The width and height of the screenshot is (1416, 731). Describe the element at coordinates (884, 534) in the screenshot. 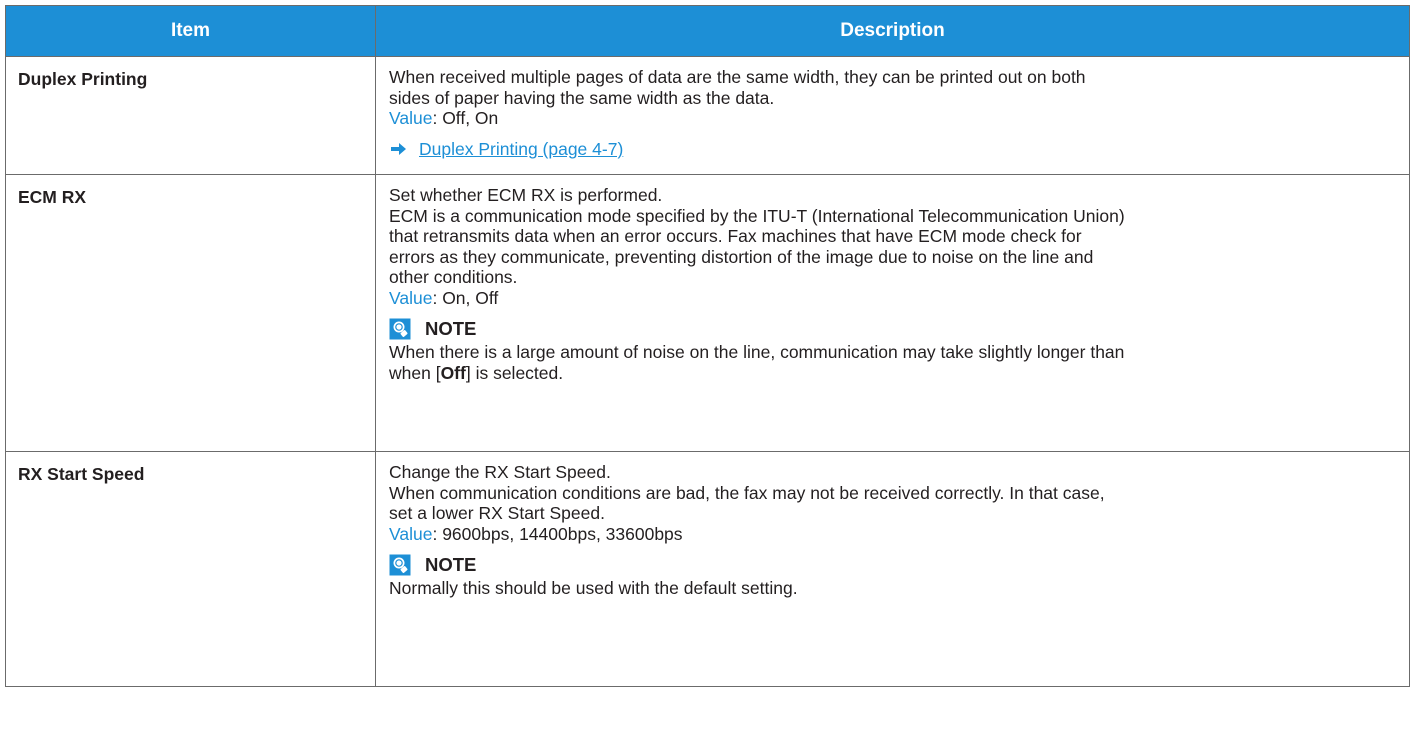

I see `value-line: Value: 9600bps, 14400bps, 33600bps` at that location.